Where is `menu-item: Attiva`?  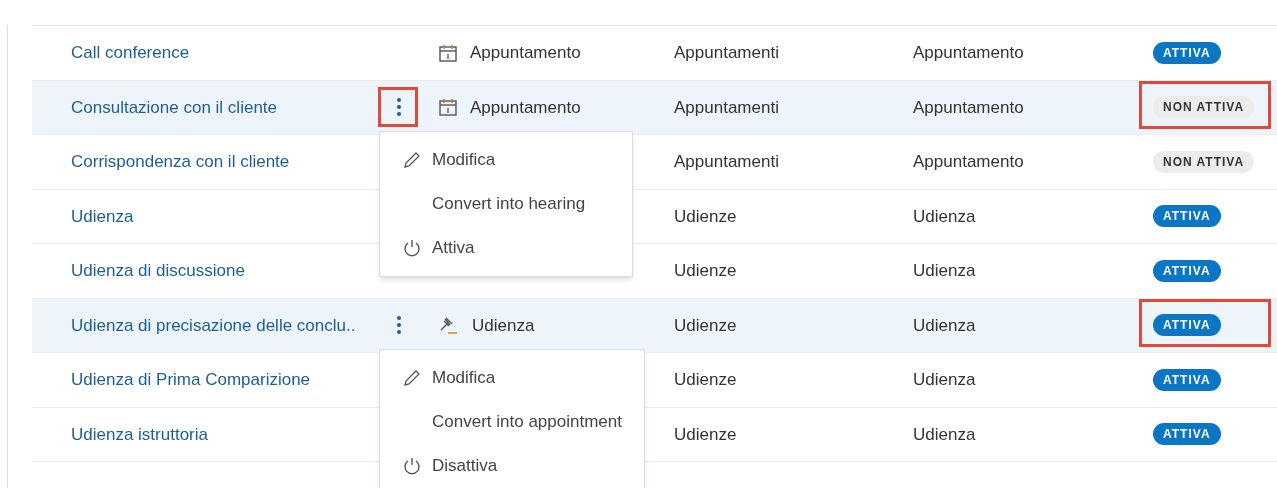
menu-item: Attiva is located at coordinates (506, 247).